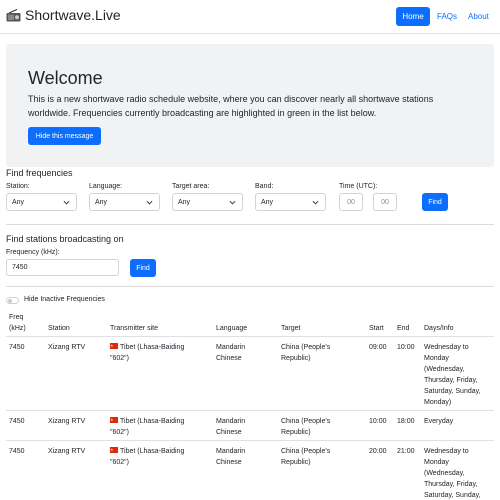 The image size is (500, 500). What do you see at coordinates (290, 202) in the screenshot?
I see `band-select: Any` at bounding box center [290, 202].